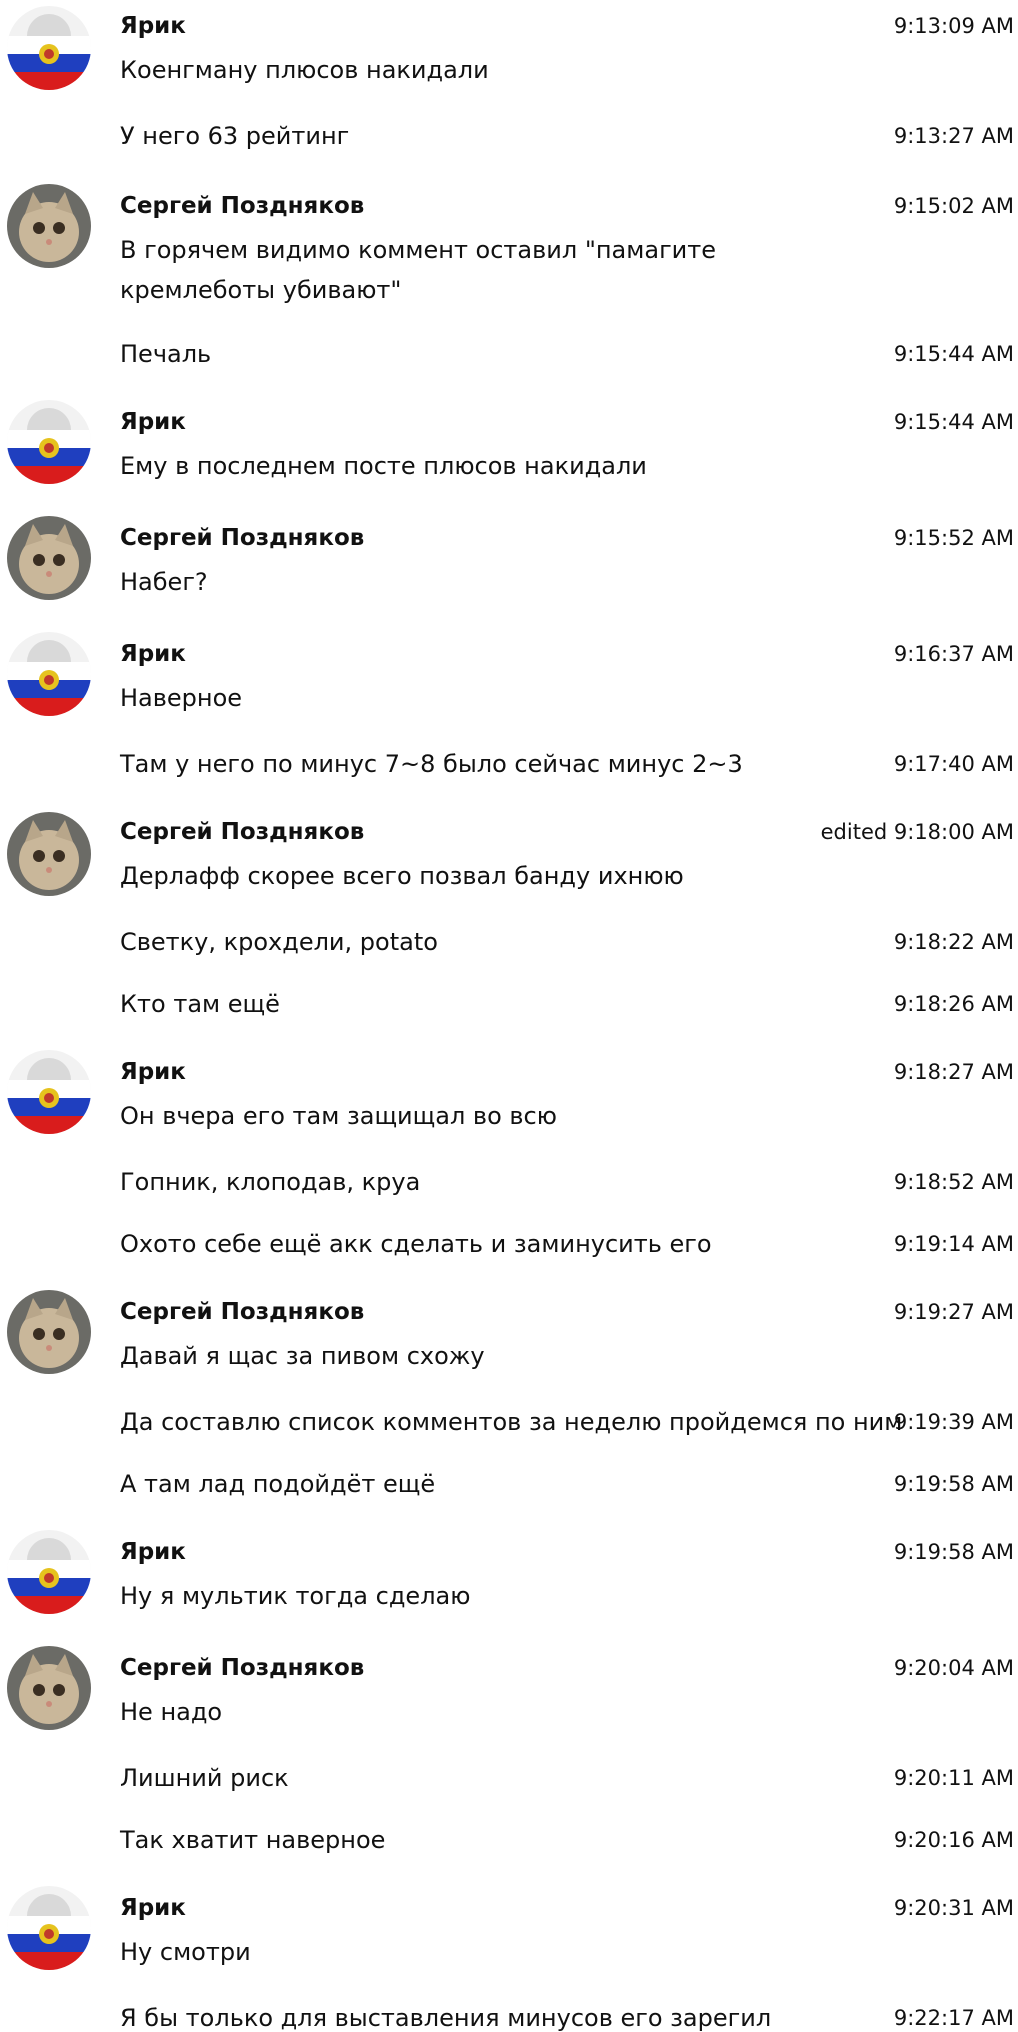 The image size is (1018, 2032). Describe the element at coordinates (253, 1840) in the screenshot. I see `message-text: Так хватит наверное` at that location.